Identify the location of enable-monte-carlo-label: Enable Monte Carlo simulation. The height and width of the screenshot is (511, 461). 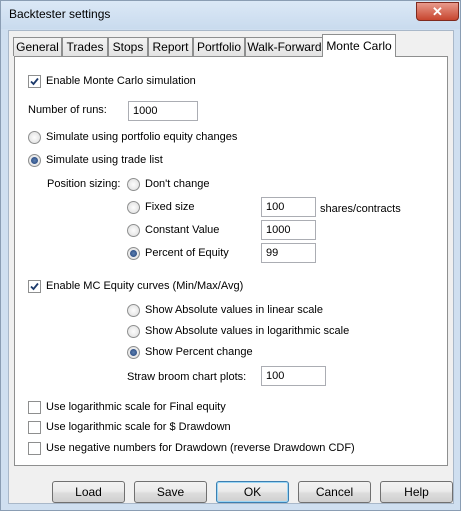
(121, 81).